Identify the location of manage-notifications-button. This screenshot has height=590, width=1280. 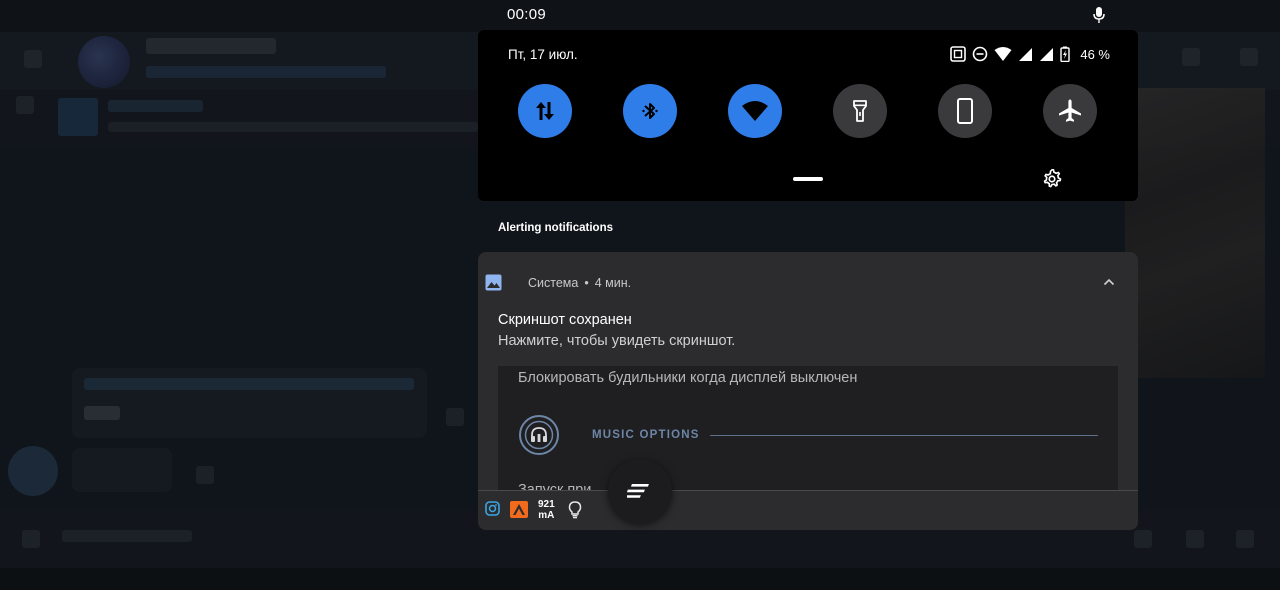
(640, 491).